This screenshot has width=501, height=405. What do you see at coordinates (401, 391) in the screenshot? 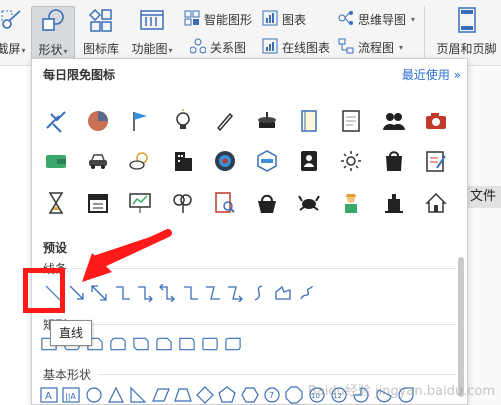
I see `watermark-text: Baidu经验 jingyan.baidu.com` at bounding box center [401, 391].